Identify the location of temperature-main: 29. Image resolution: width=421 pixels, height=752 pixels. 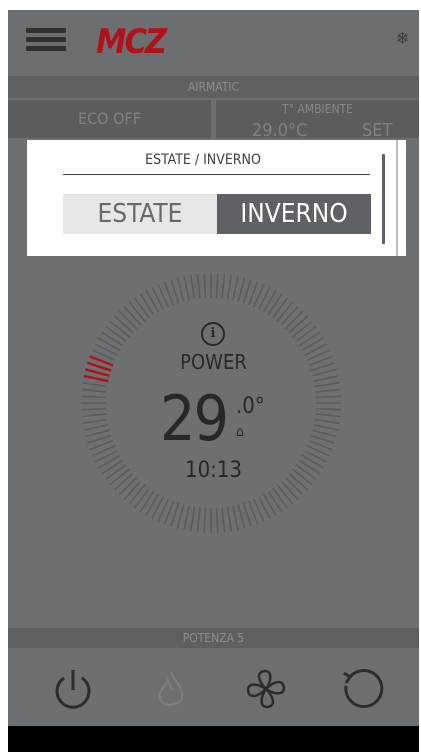
(194, 418).